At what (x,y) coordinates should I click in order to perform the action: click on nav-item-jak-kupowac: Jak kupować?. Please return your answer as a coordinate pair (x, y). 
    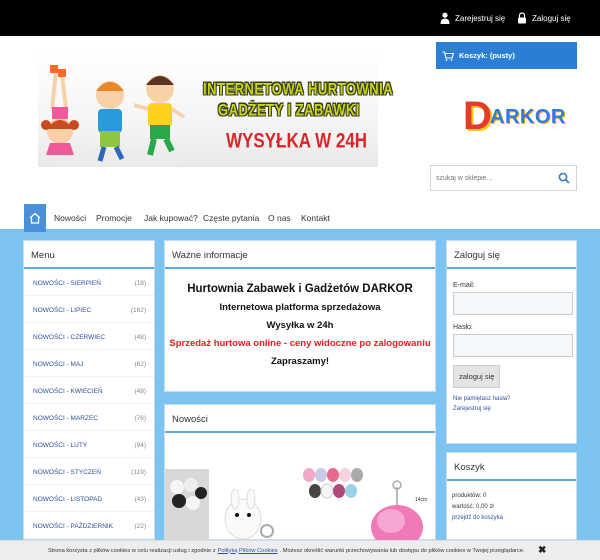
    Looking at the image, I should click on (171, 218).